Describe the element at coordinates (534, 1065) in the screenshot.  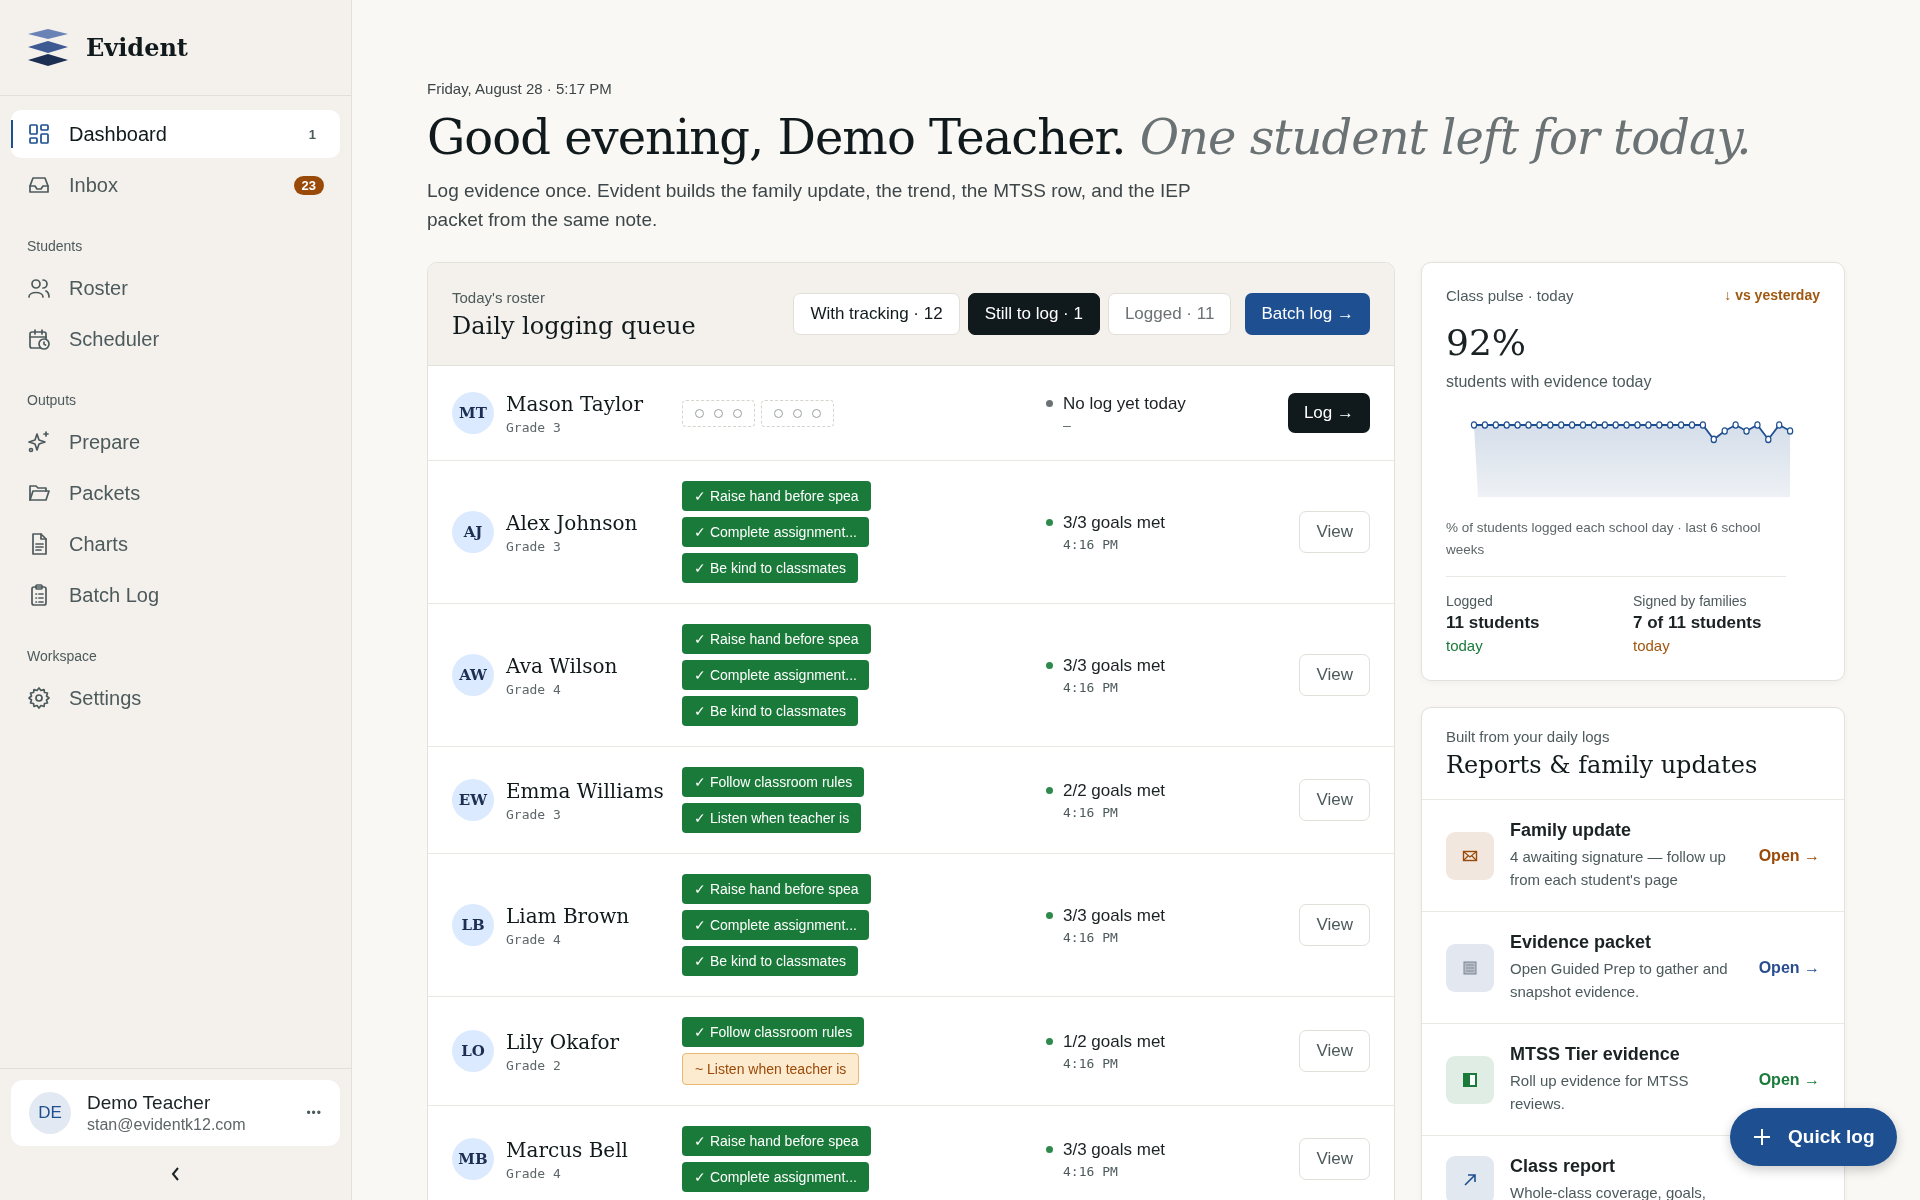
I see `grade-label: Grade 2` at that location.